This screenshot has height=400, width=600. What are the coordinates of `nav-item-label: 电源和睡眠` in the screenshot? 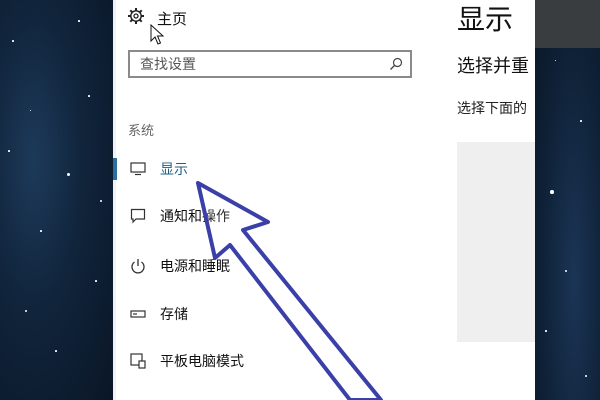 It's located at (195, 267).